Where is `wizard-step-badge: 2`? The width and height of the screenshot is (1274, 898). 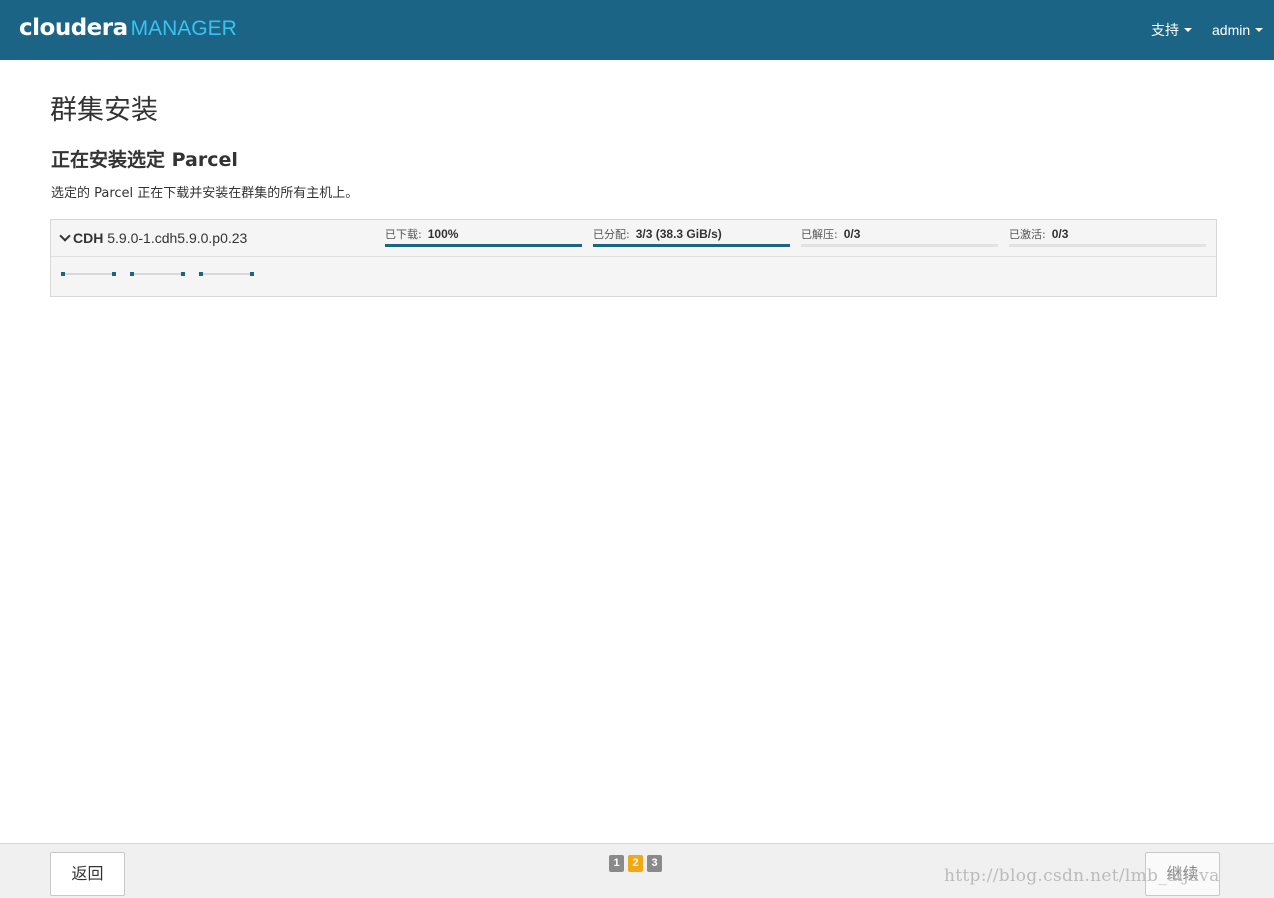 wizard-step-badge: 2 is located at coordinates (635, 863).